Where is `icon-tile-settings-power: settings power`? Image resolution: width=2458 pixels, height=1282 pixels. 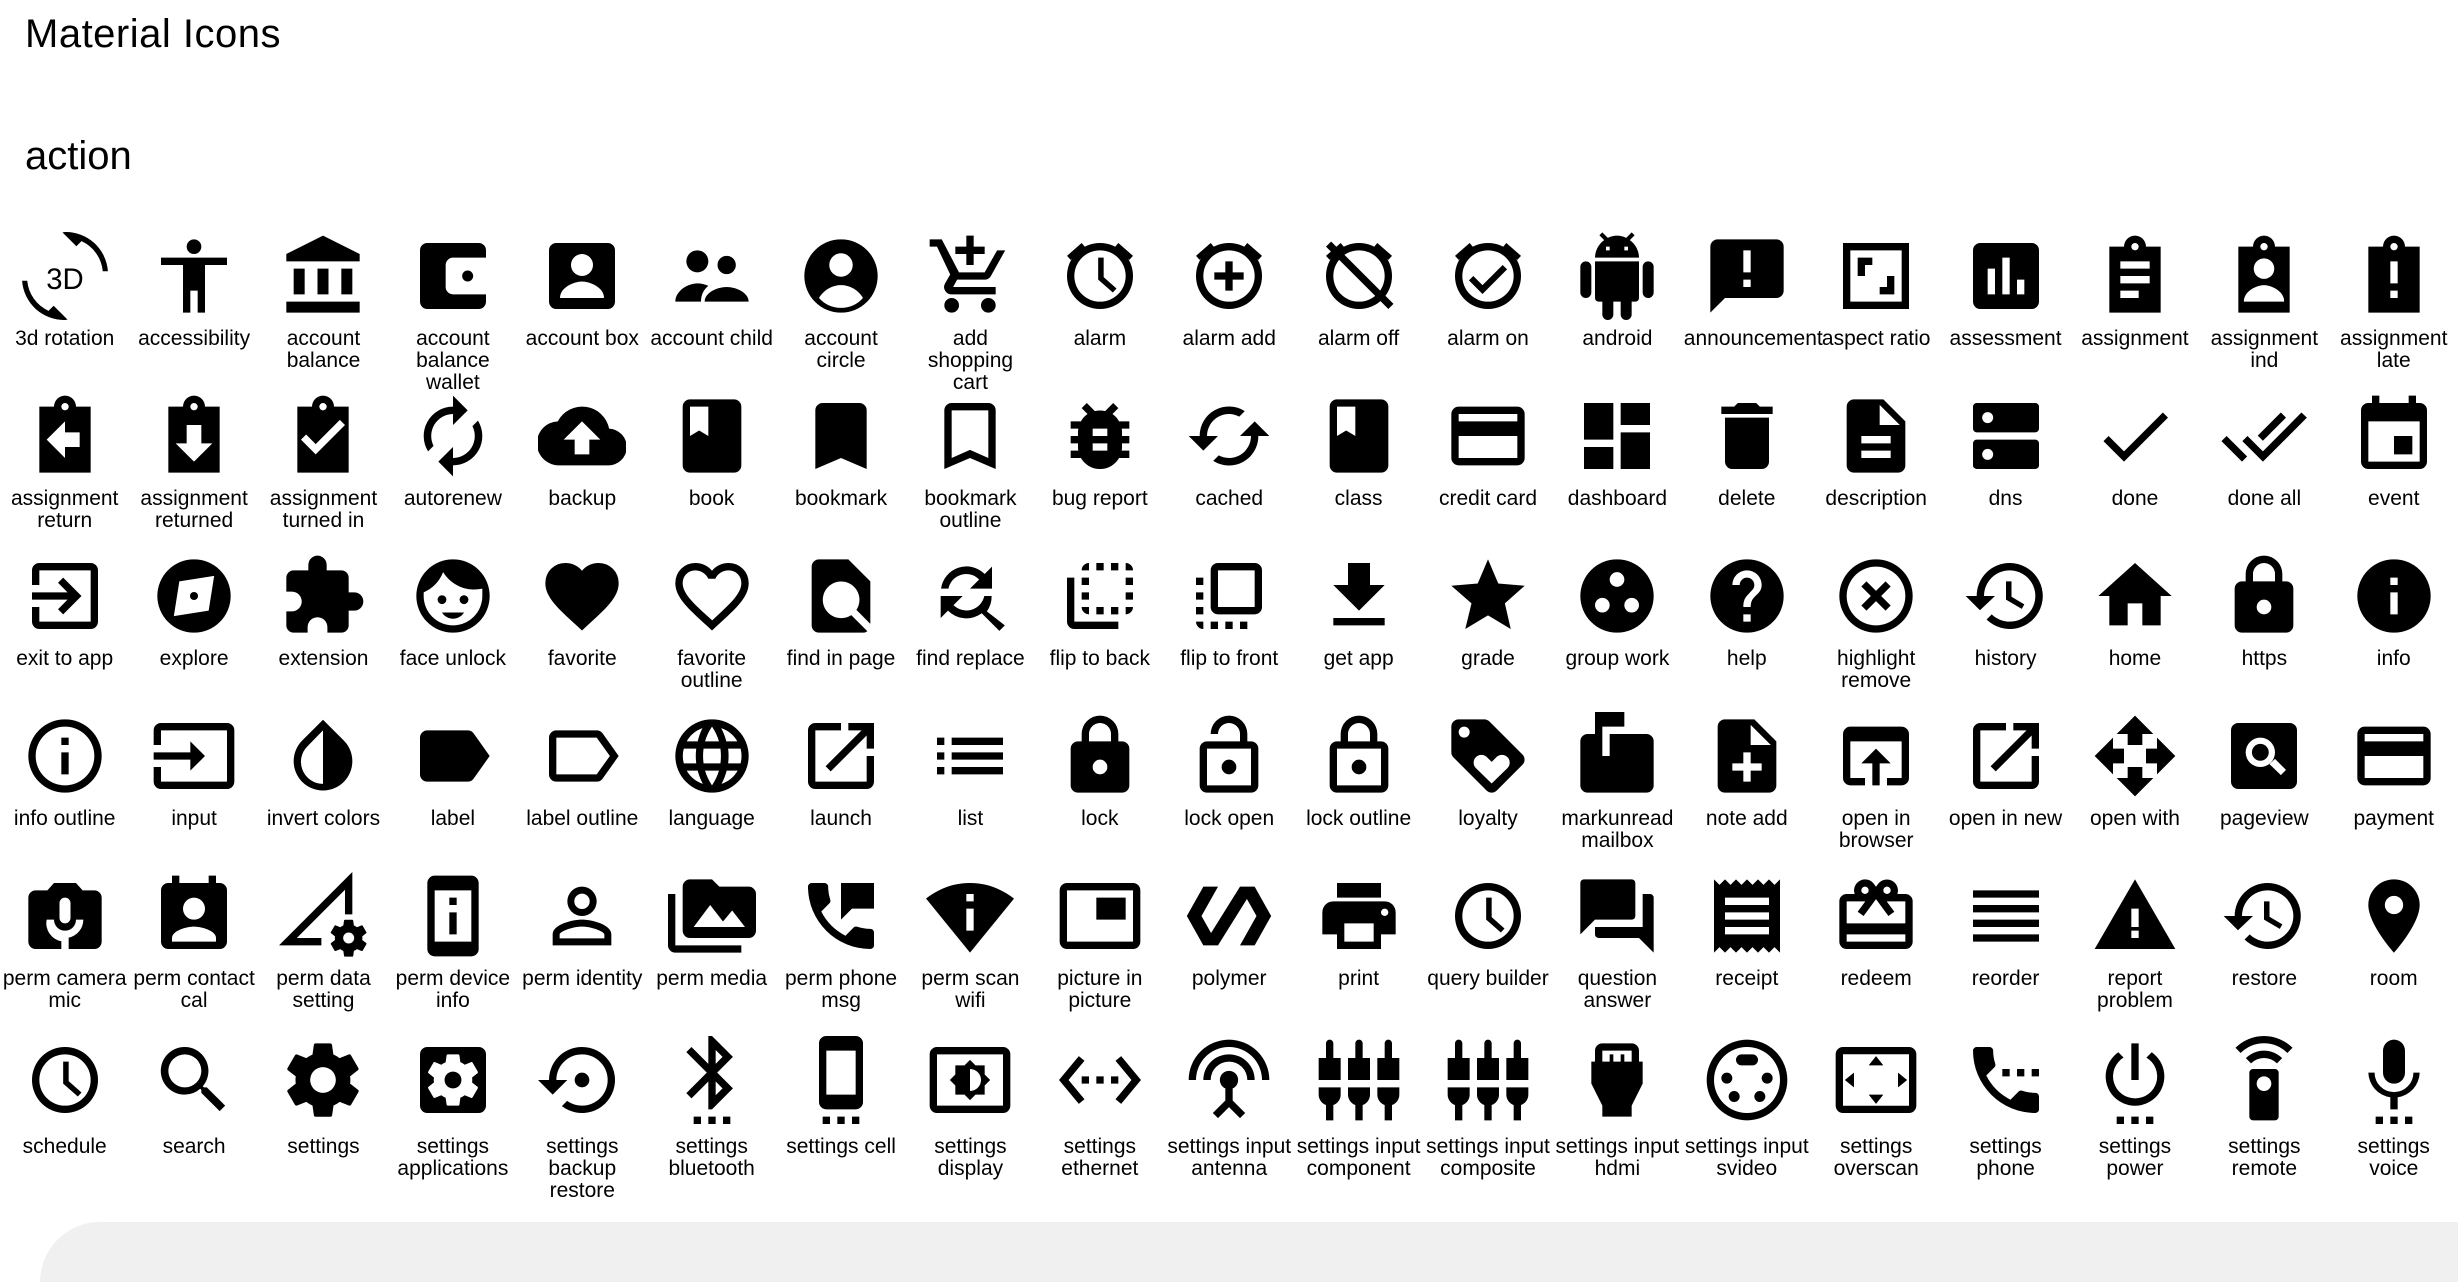 icon-tile-settings-power: settings power is located at coordinates (2134, 1122).